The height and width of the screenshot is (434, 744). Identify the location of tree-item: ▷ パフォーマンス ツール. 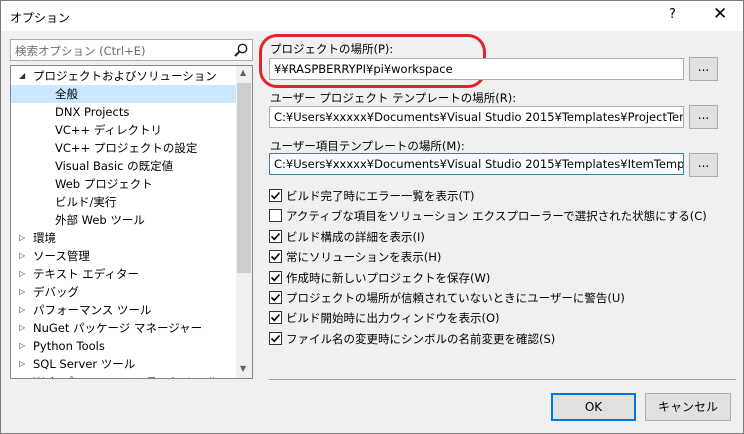
(123, 310).